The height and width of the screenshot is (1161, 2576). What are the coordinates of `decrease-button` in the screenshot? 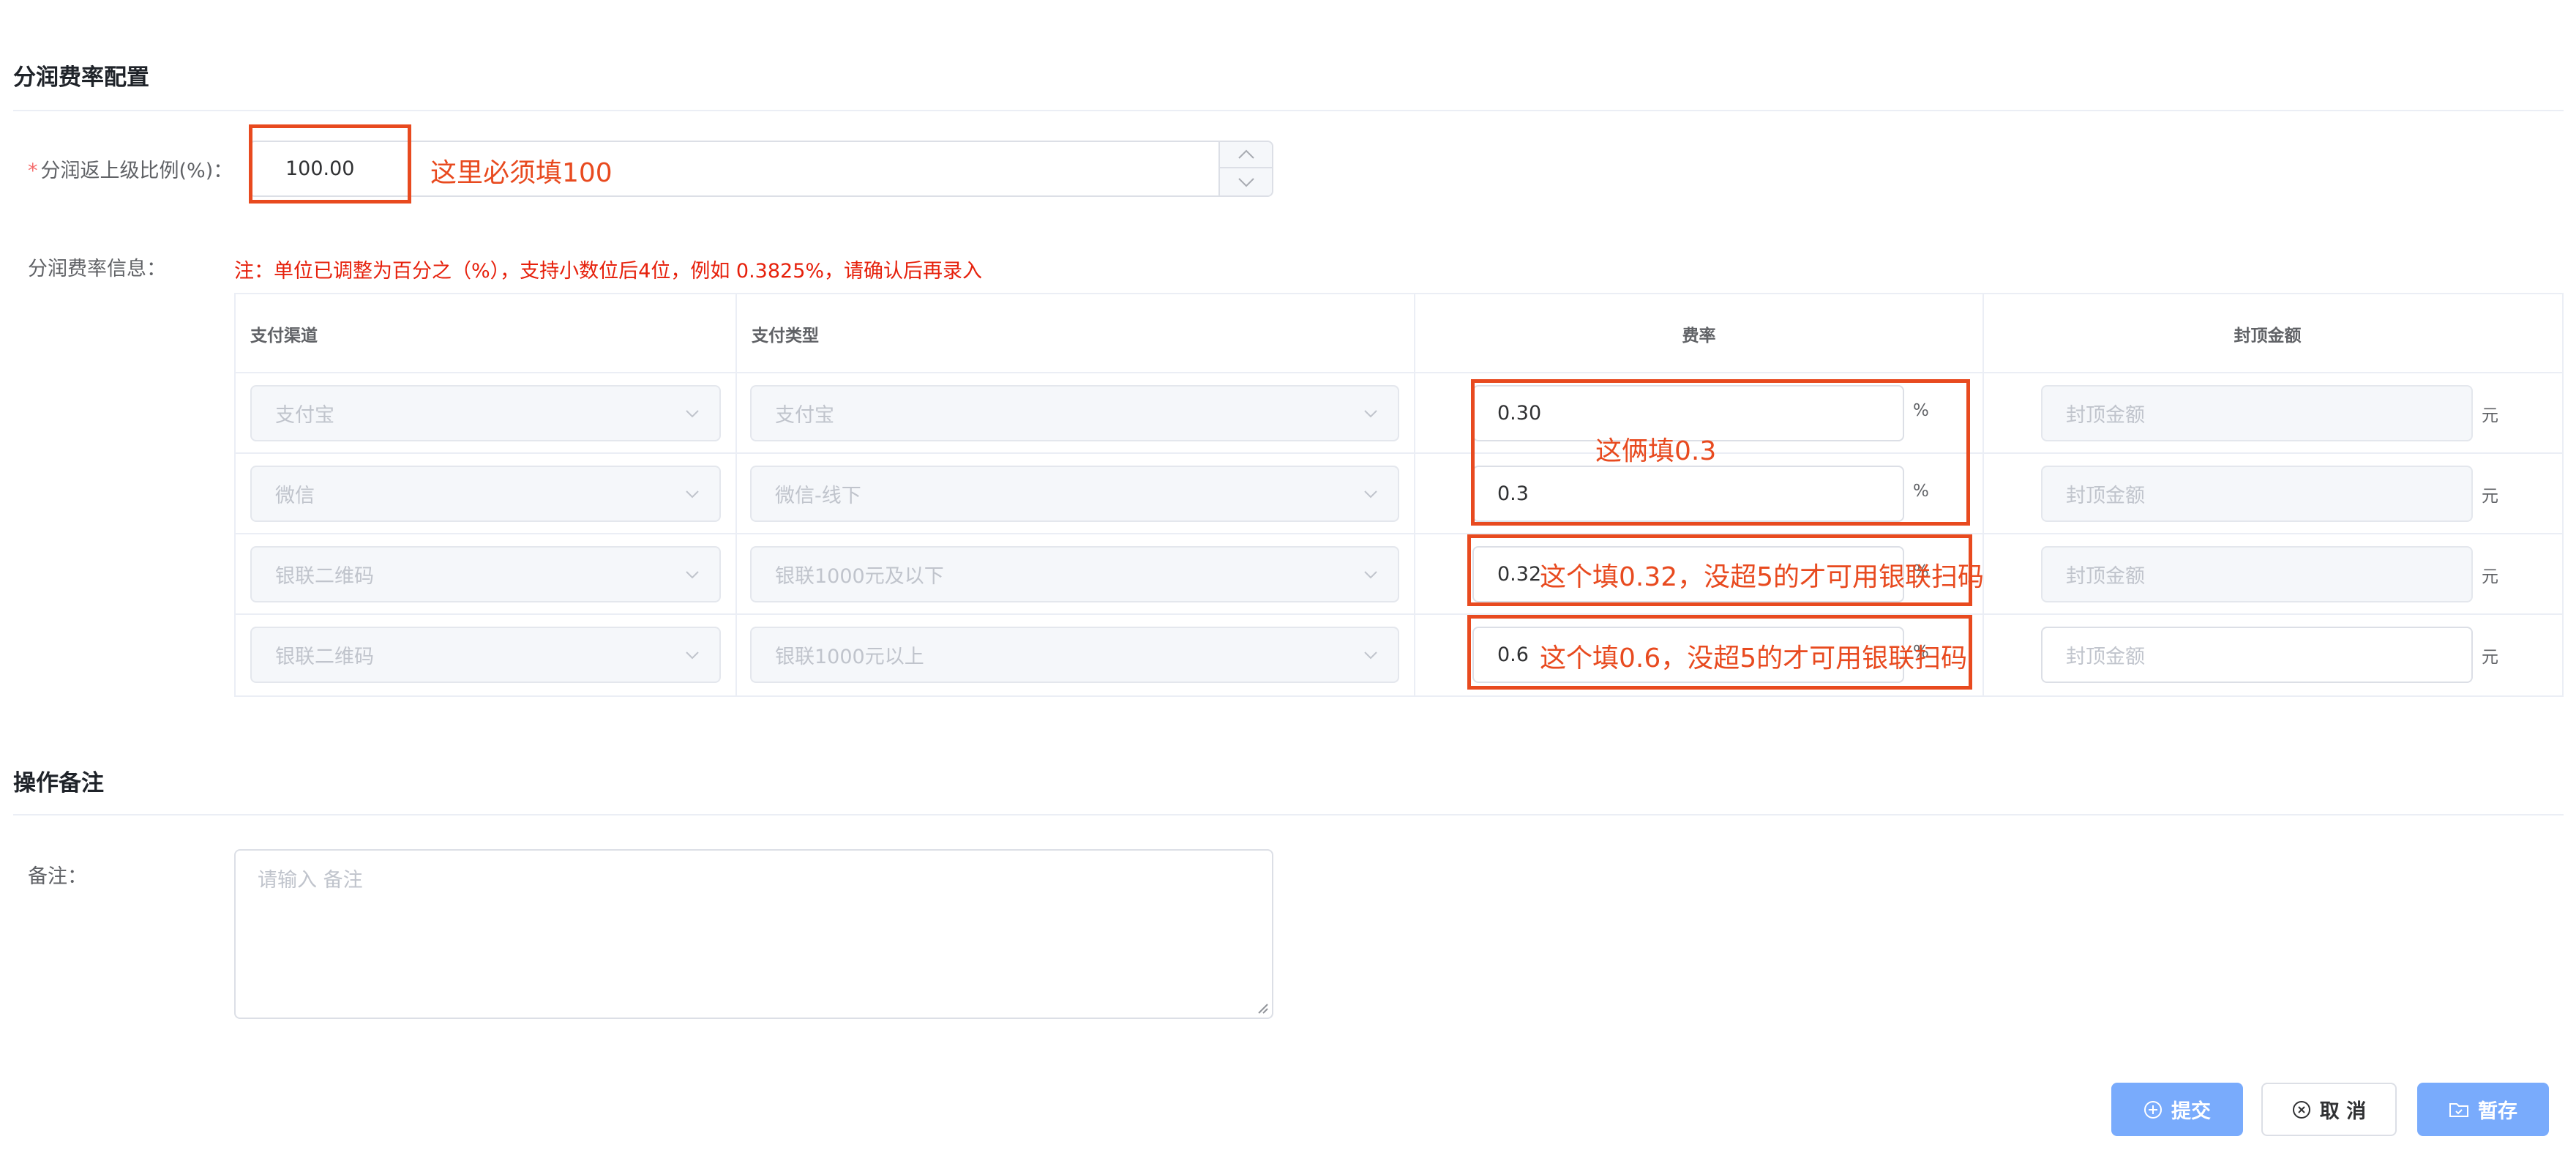 It's located at (1246, 182).